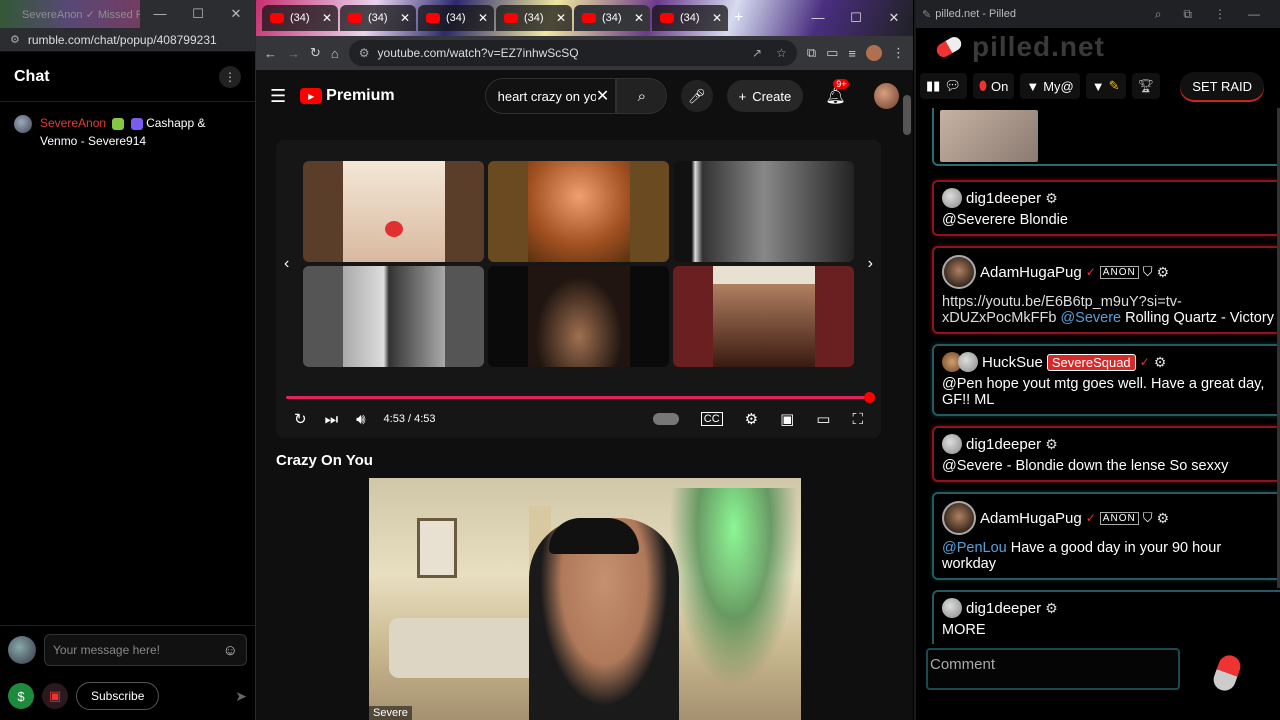 This screenshot has height=720, width=1280. Describe the element at coordinates (787, 419) in the screenshot. I see `miniplayer-icon: ▣` at that location.